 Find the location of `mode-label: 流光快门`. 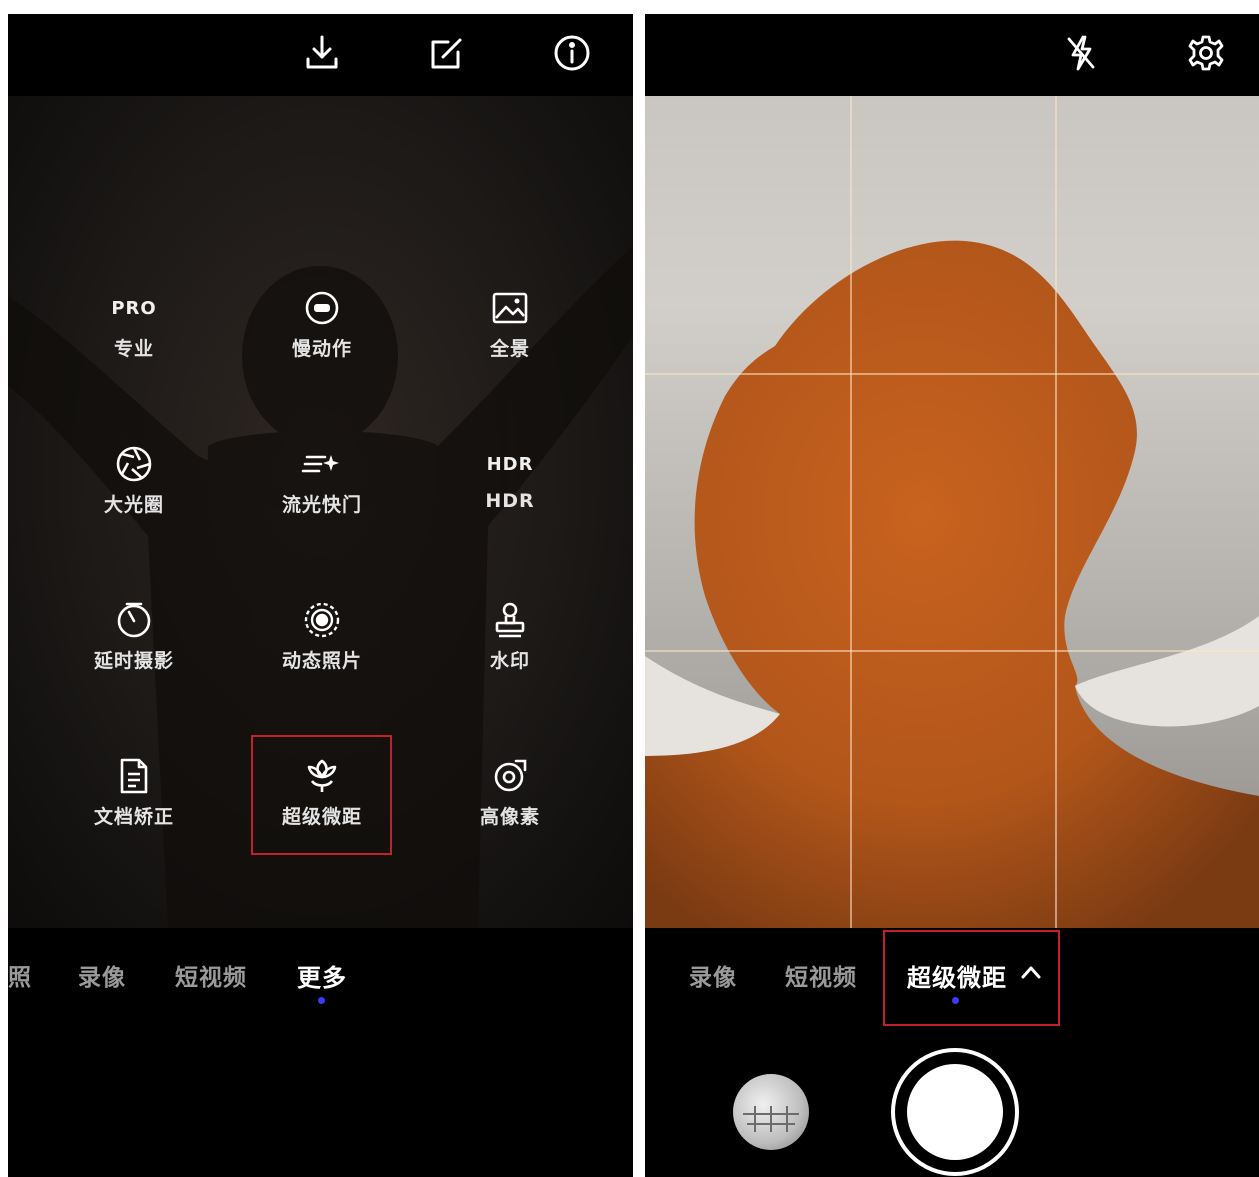

mode-label: 流光快门 is located at coordinates (321, 505).